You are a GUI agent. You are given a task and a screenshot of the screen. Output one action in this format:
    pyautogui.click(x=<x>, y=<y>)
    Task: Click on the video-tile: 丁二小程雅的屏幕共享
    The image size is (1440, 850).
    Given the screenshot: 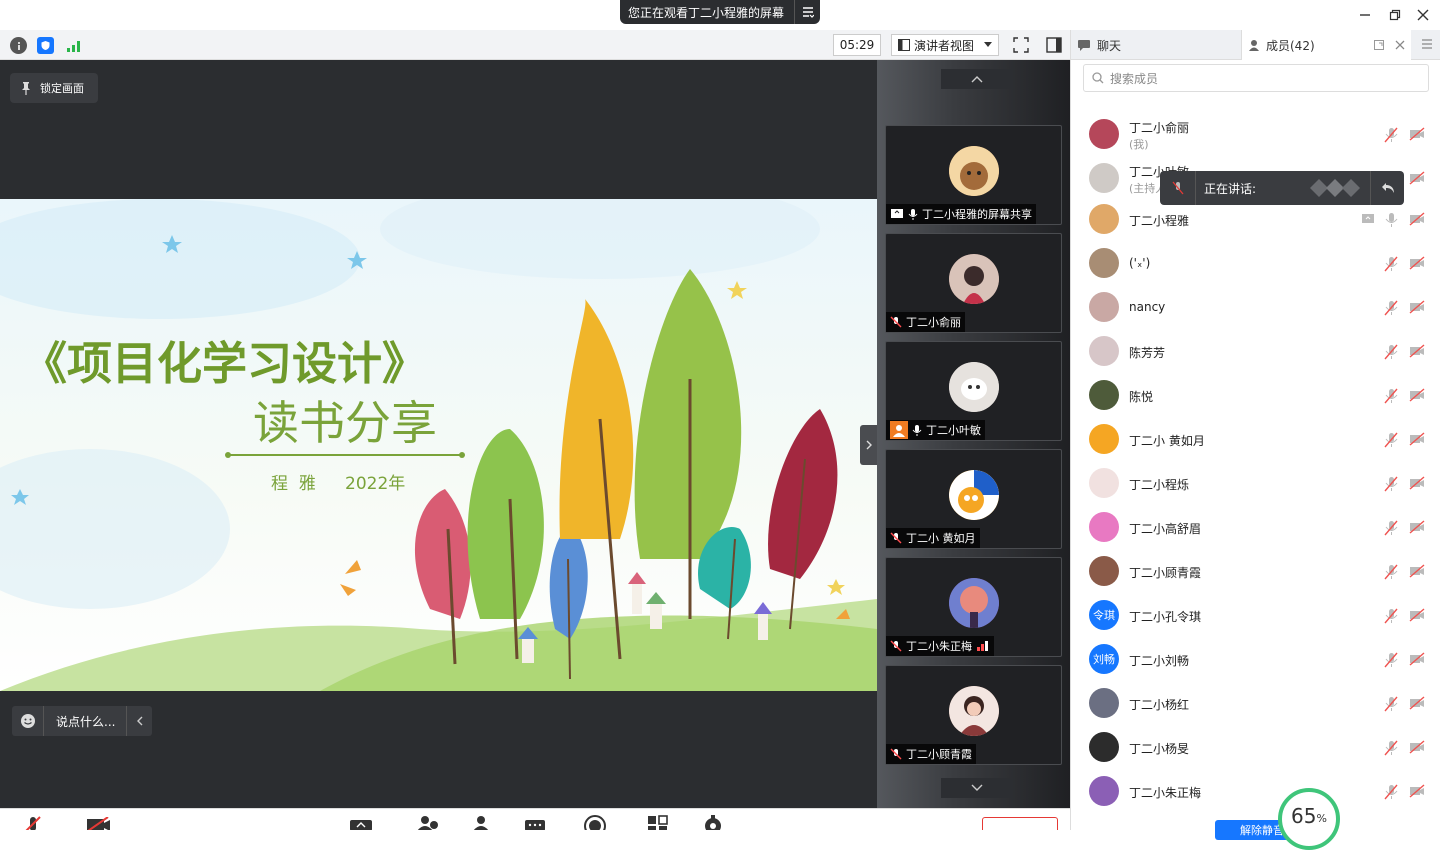 What is the action you would take?
    pyautogui.click(x=973, y=175)
    